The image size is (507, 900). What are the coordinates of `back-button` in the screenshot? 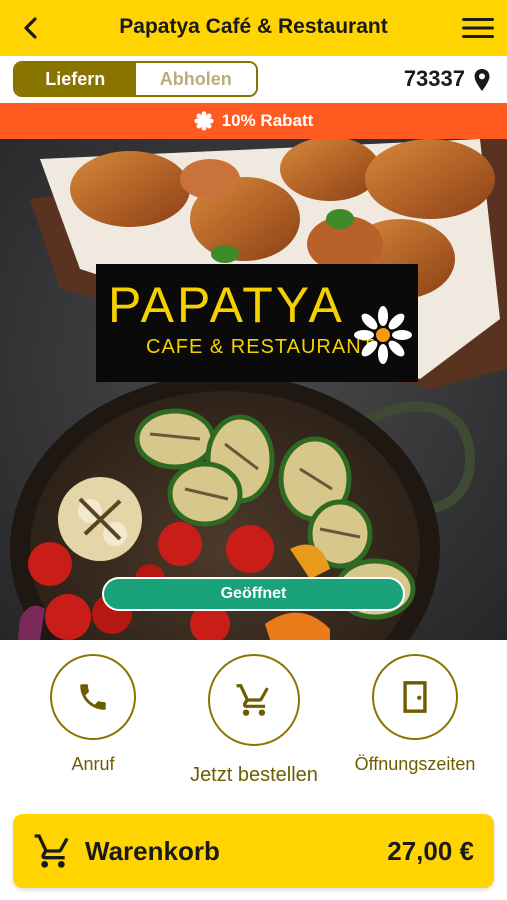 It's located at (30, 28).